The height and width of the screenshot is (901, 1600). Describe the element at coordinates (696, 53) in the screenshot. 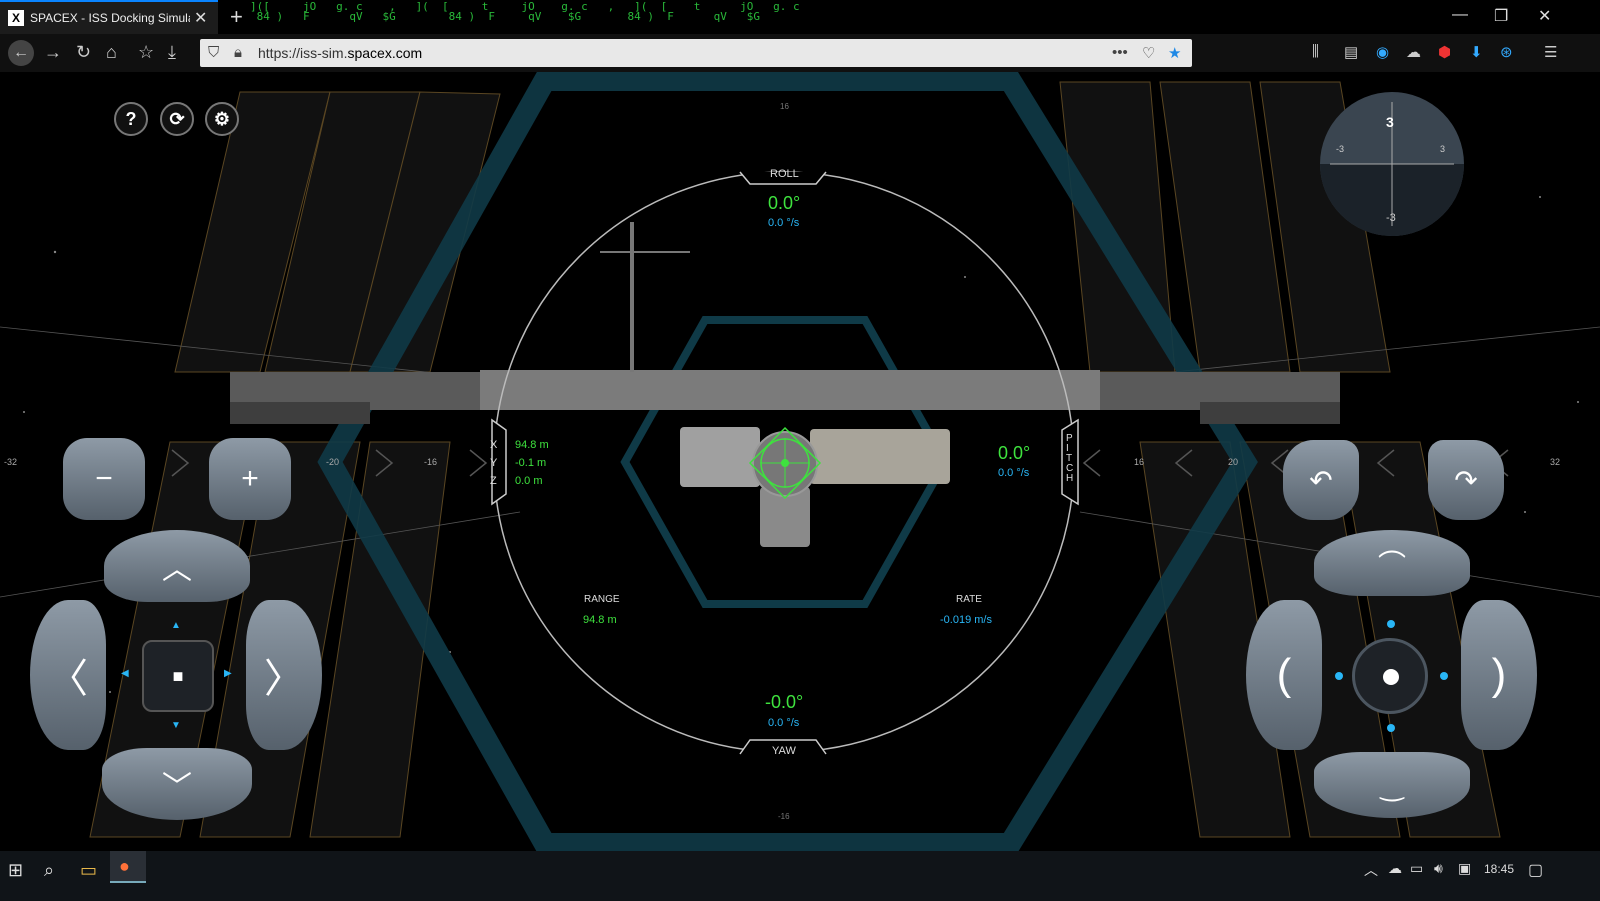

I see `url-bar: ⛉ 🔒︎ https://iss-sim.spacex.com ••• ♡ ★` at that location.